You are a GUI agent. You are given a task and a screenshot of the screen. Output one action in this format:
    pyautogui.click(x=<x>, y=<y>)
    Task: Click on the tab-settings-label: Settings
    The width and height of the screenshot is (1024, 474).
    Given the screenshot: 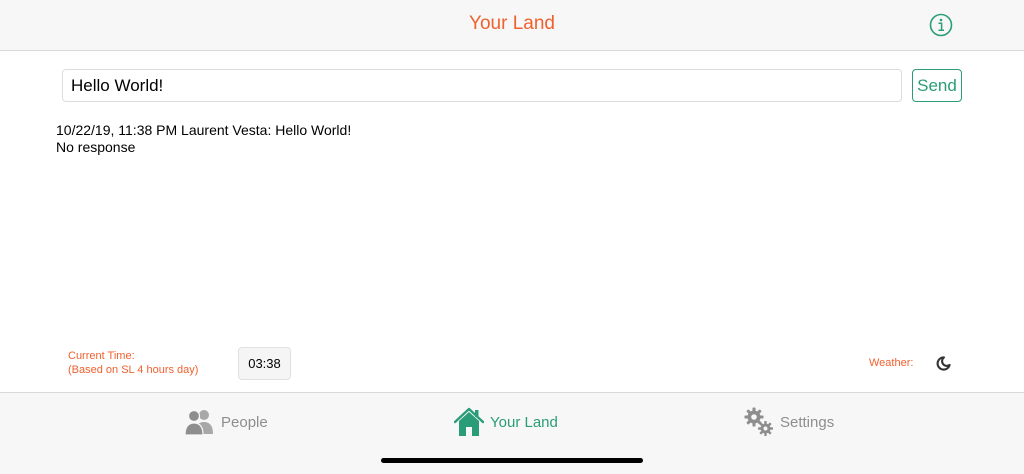 What is the action you would take?
    pyautogui.click(x=807, y=422)
    